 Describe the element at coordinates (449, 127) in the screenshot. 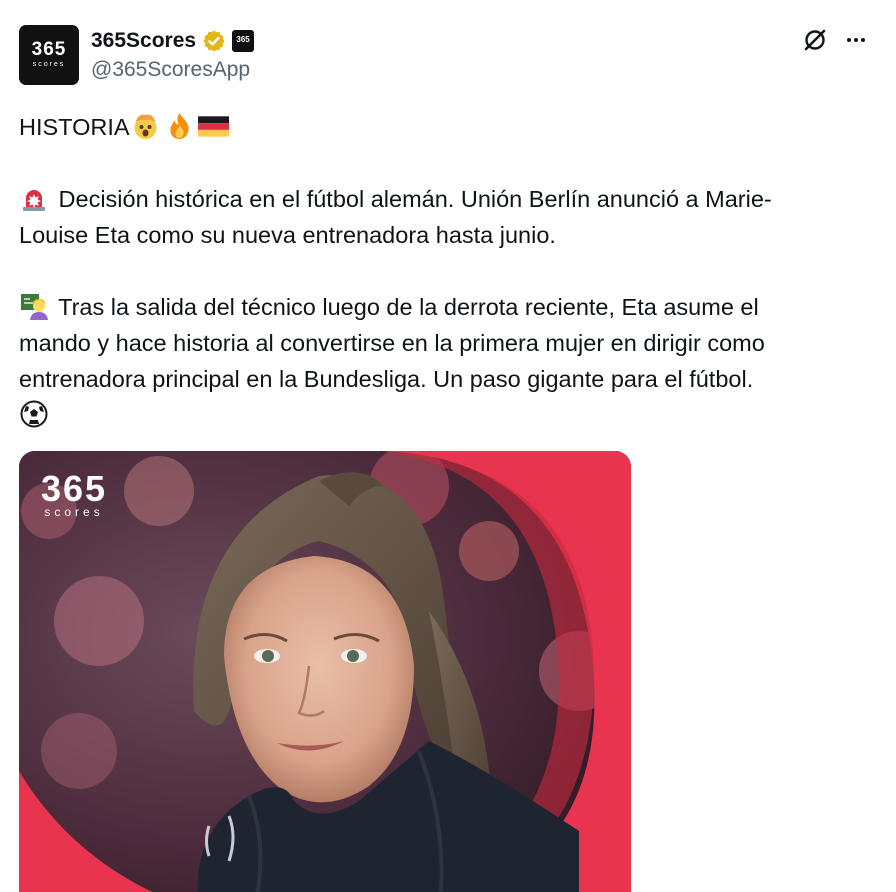

I see `tweet-line-1: HISTORIA` at that location.